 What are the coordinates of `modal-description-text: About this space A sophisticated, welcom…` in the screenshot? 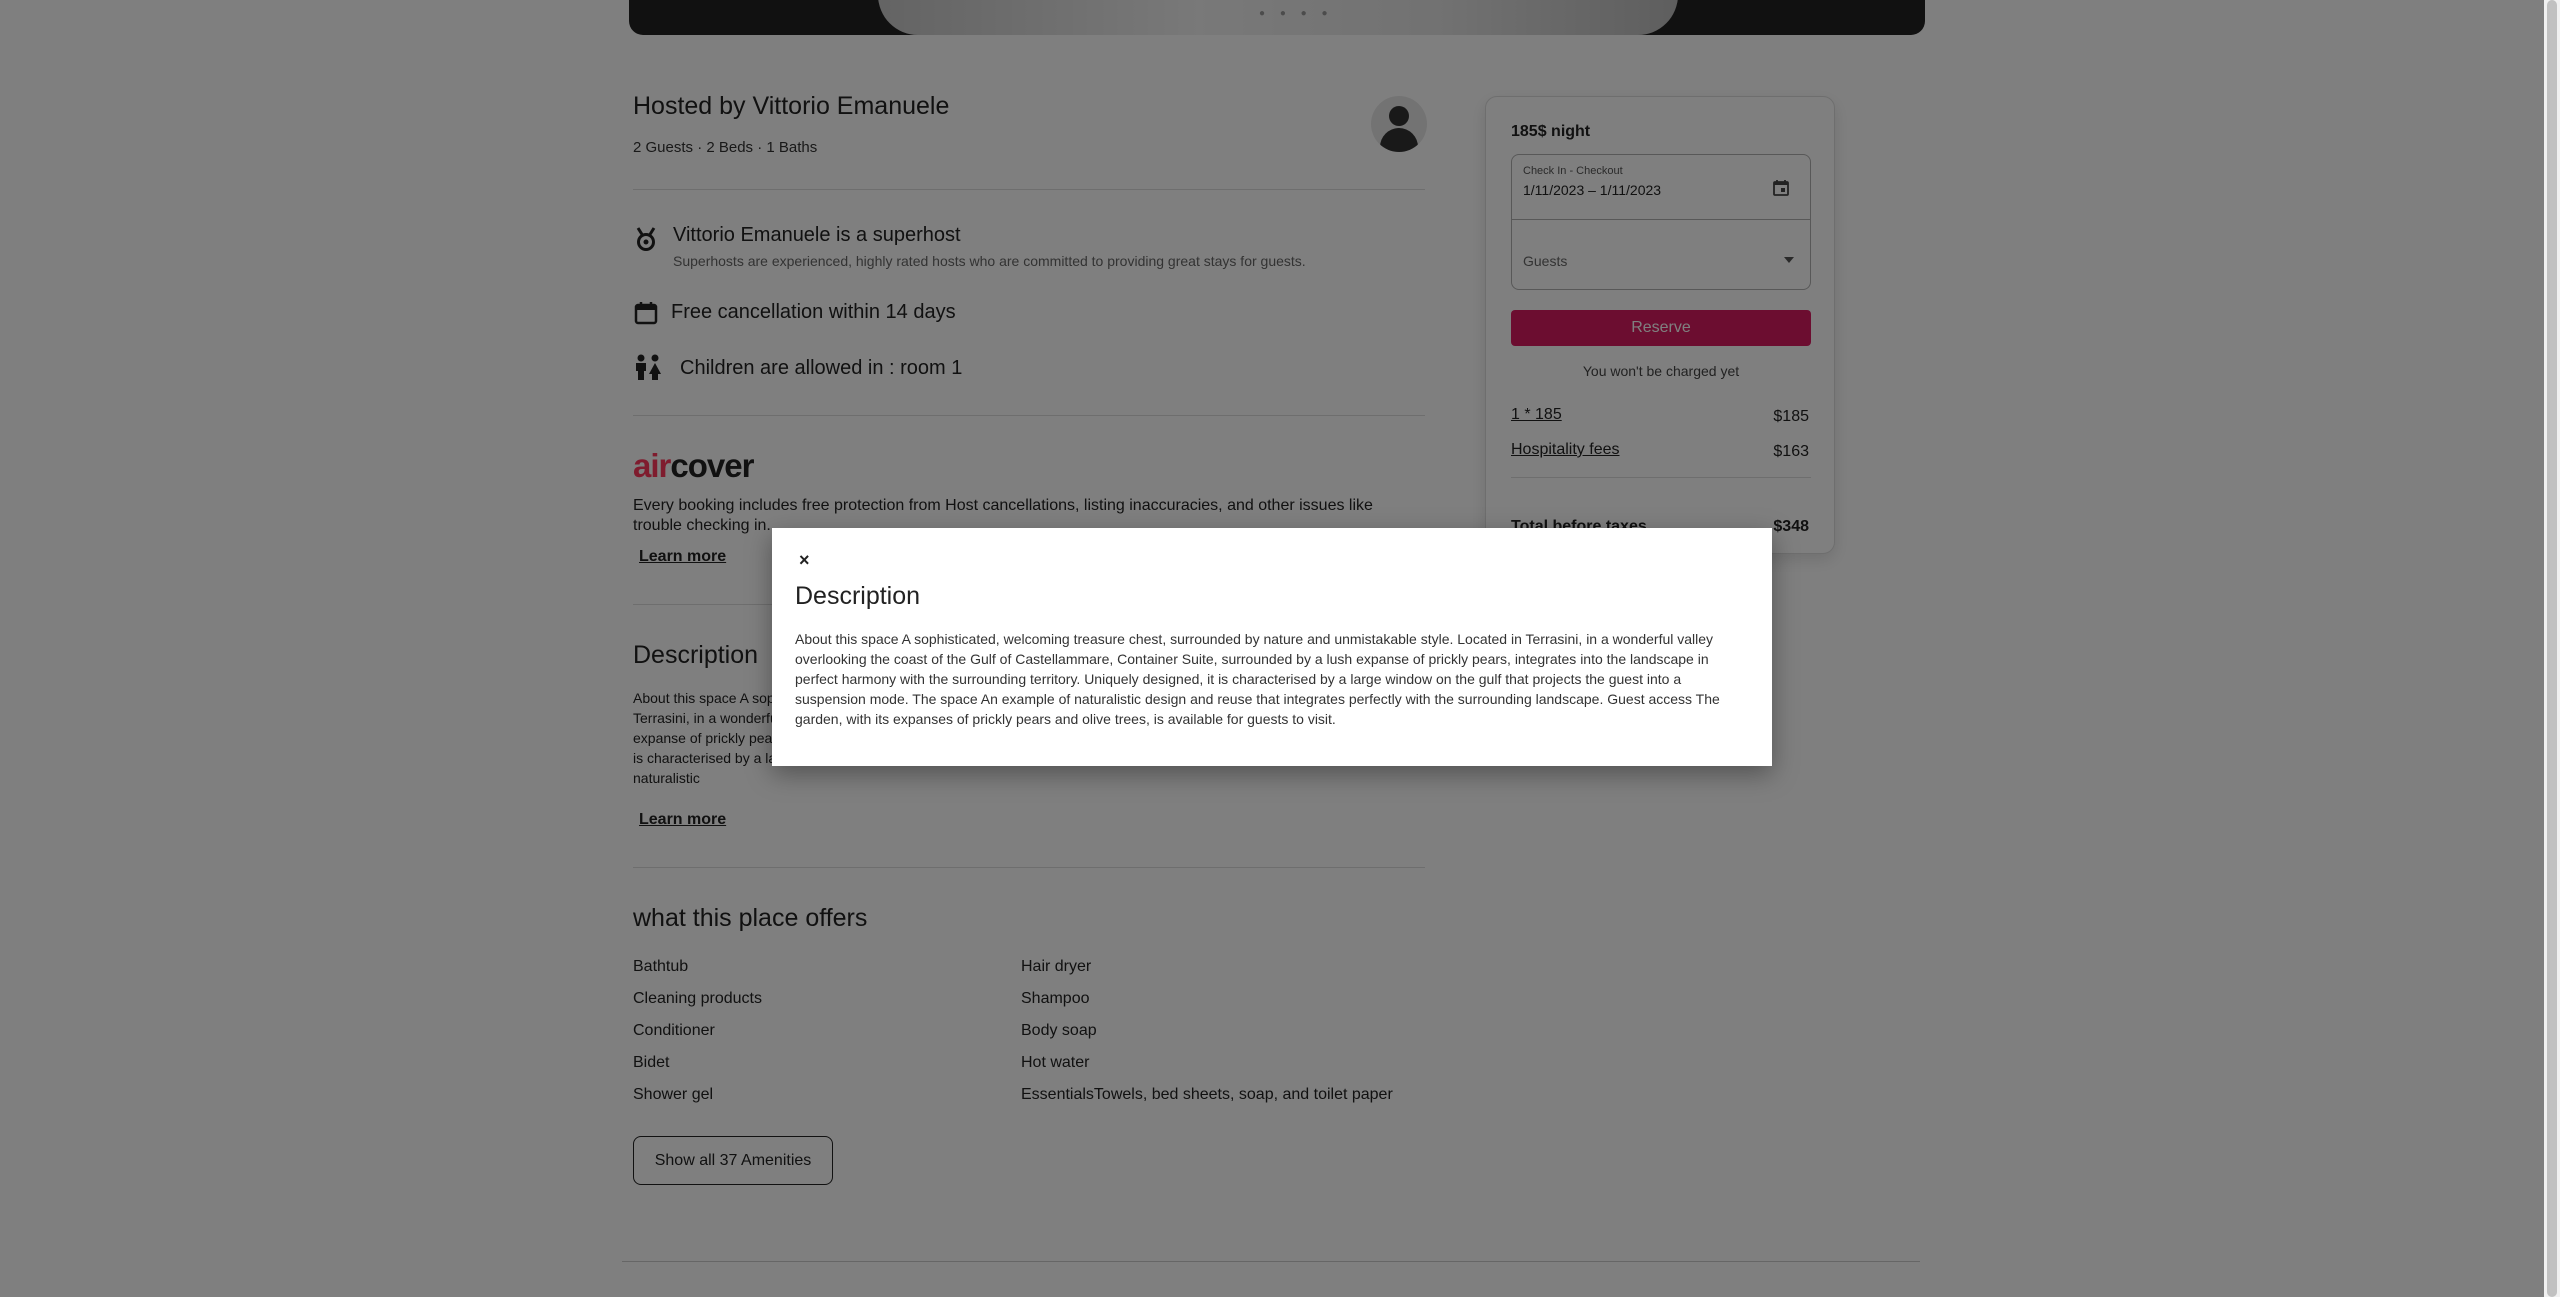 It's located at (1257, 679).